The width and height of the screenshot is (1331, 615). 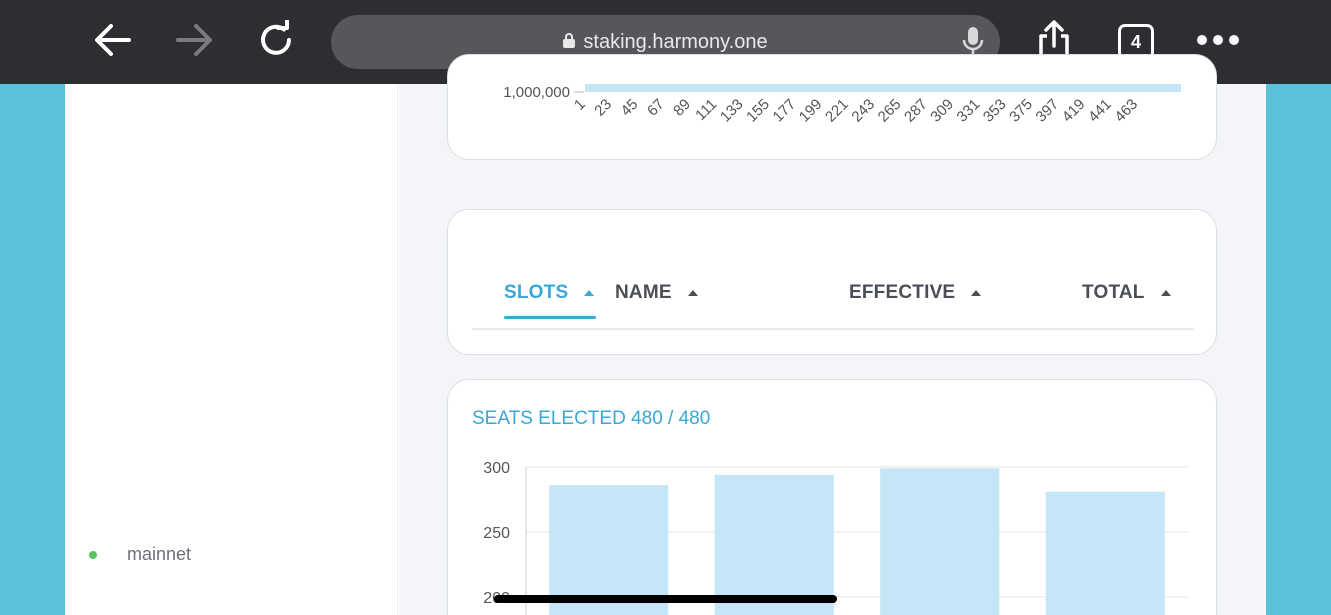 What do you see at coordinates (833, 300) in the screenshot?
I see `table-header: SLOTS NAME EFFECTIVE TOTAL` at bounding box center [833, 300].